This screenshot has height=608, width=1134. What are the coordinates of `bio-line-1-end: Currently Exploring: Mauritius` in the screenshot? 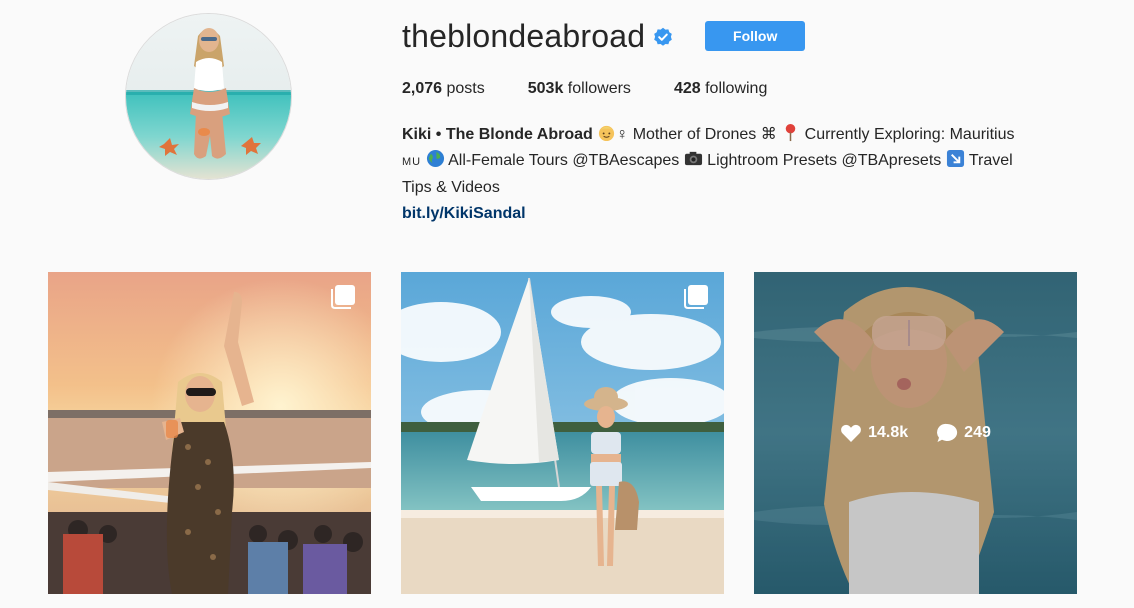 It's located at (907, 134).